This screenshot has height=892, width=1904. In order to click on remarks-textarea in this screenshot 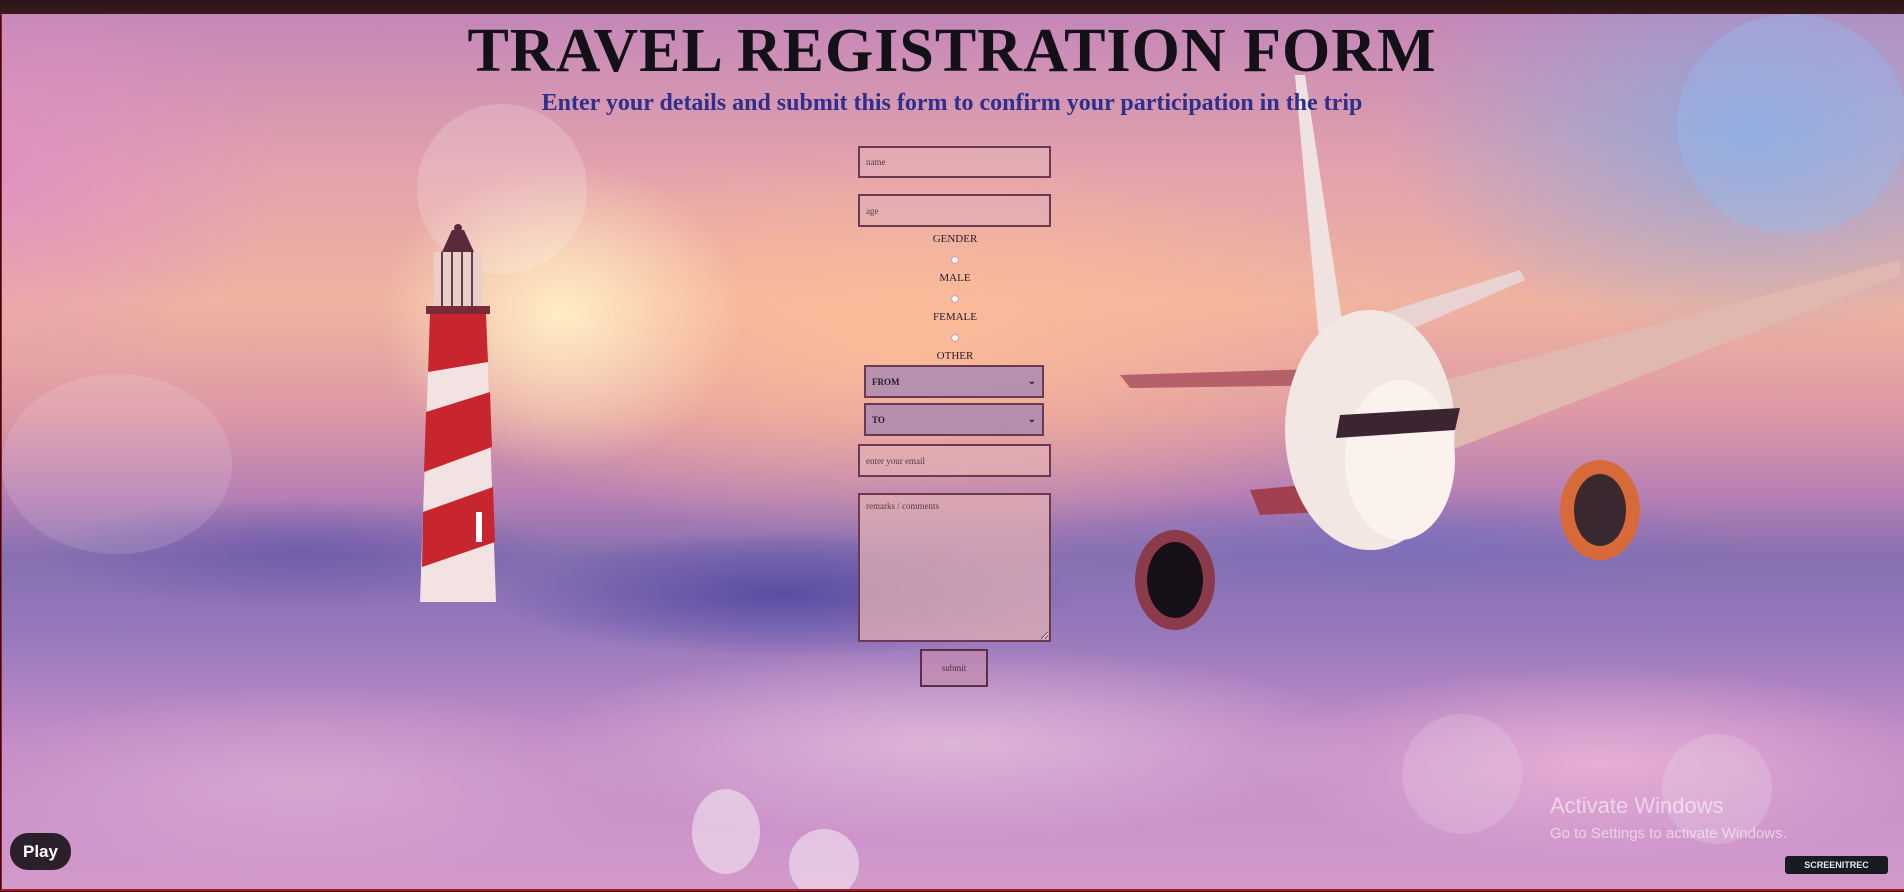, I will do `click(954, 567)`.